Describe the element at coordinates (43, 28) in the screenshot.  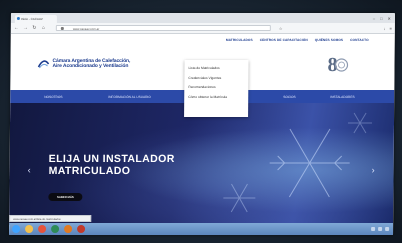
I see `home-icon: ⌂` at that location.